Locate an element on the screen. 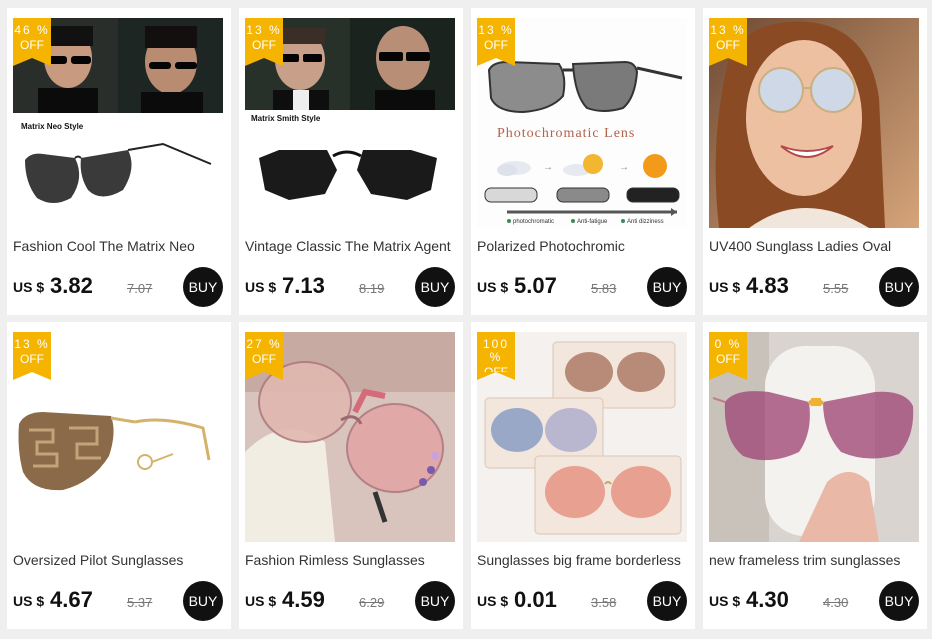  product-title: Fashion Cool The Matrix Neo is located at coordinates (119, 246).